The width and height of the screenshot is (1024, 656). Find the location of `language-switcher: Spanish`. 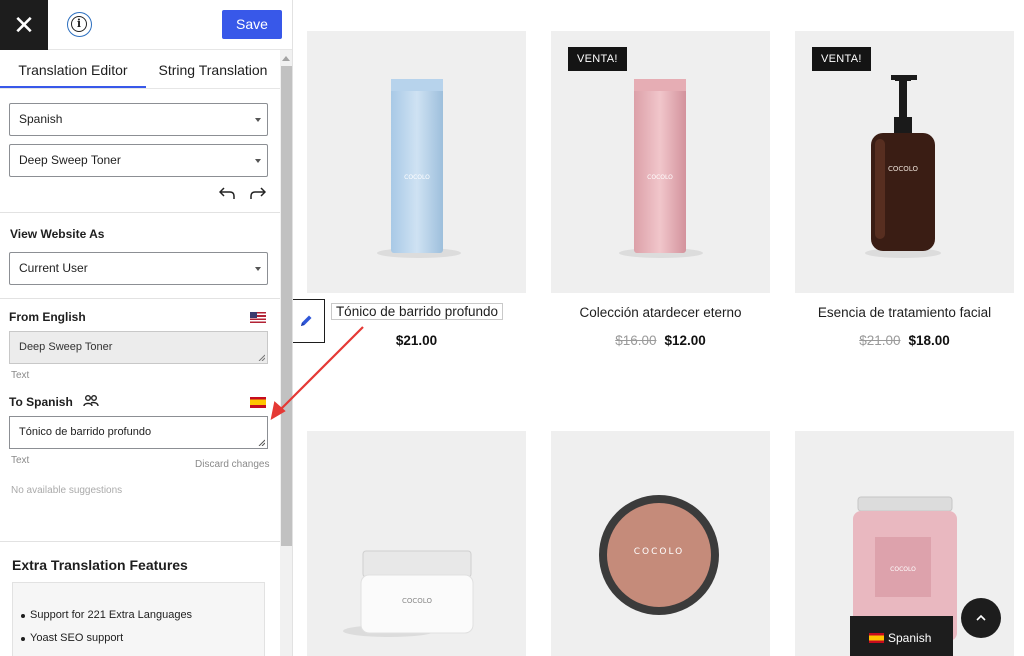

language-switcher: Spanish is located at coordinates (901, 636).